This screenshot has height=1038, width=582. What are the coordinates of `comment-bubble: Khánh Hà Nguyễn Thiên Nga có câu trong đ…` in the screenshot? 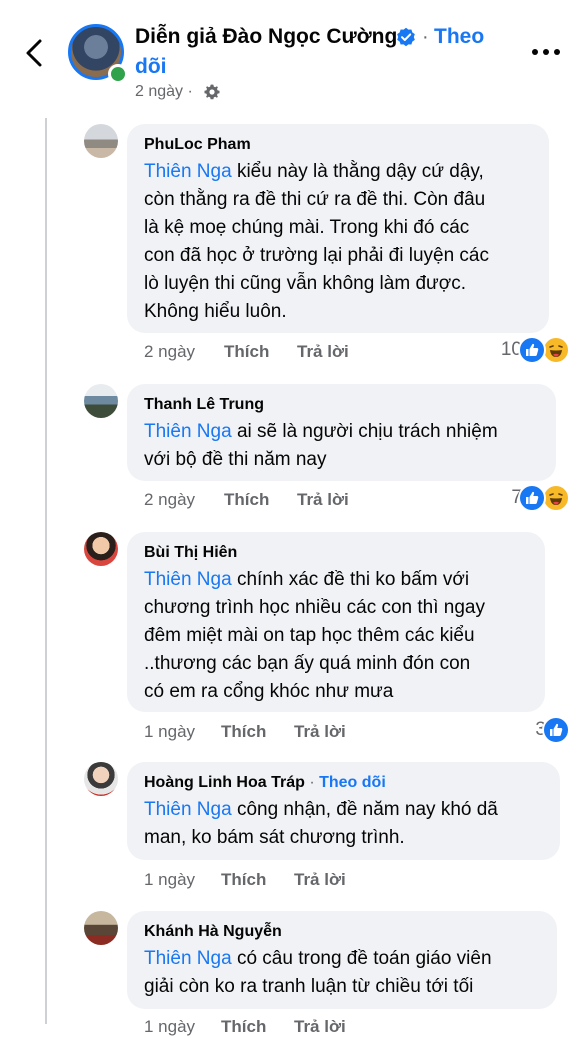 It's located at (342, 960).